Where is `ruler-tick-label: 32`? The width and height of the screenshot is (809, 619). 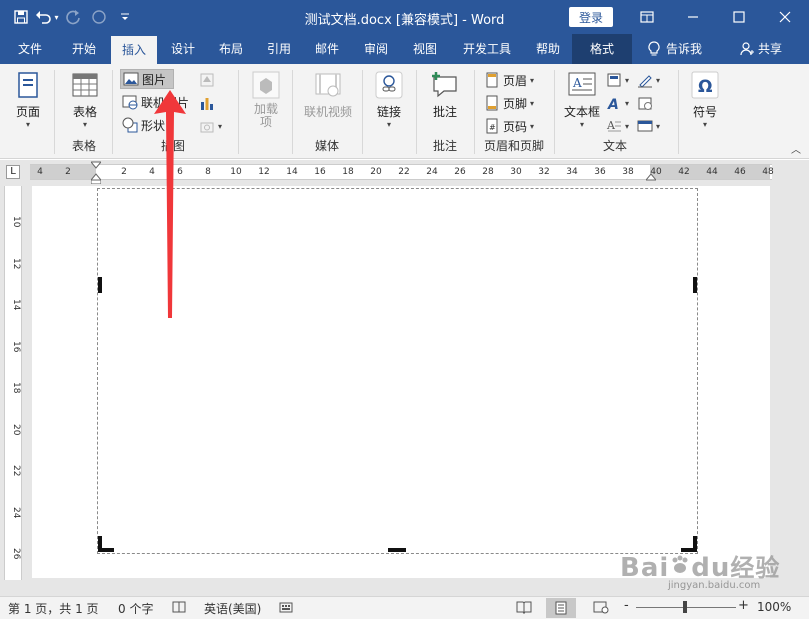
ruler-tick-label: 32 is located at coordinates (544, 172).